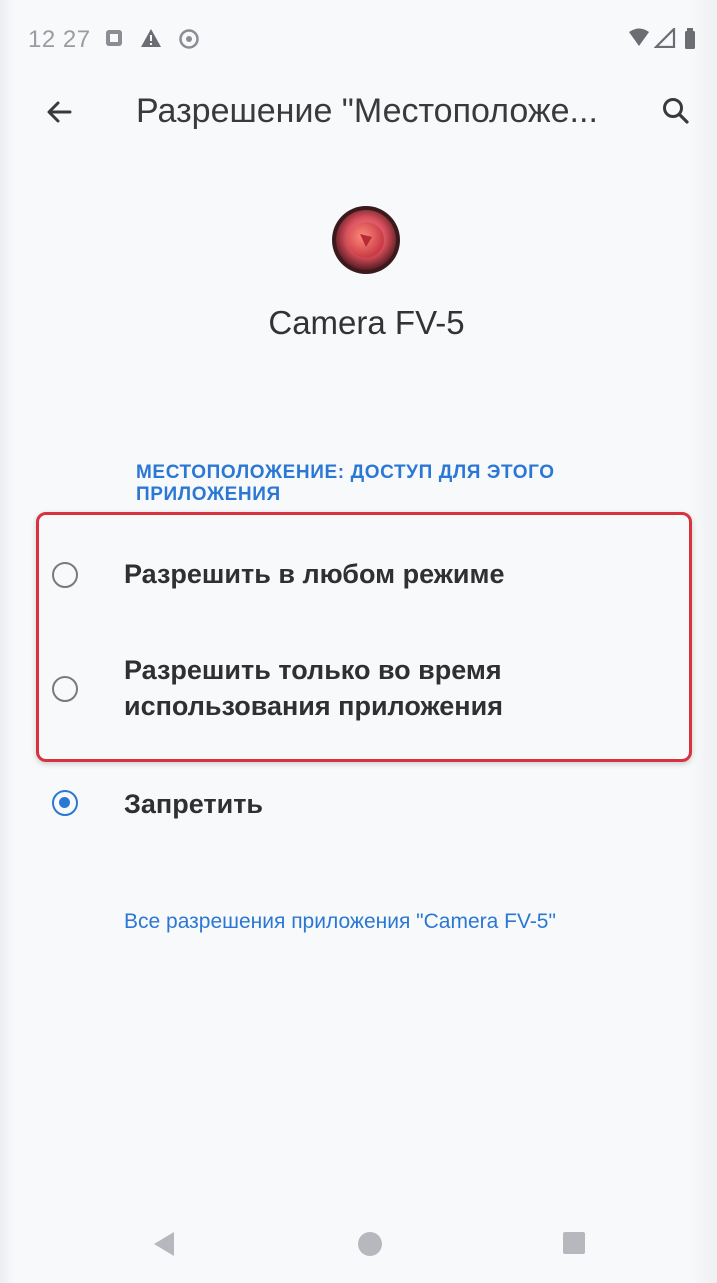 The image size is (717, 1283). I want to click on back-button, so click(60, 112).